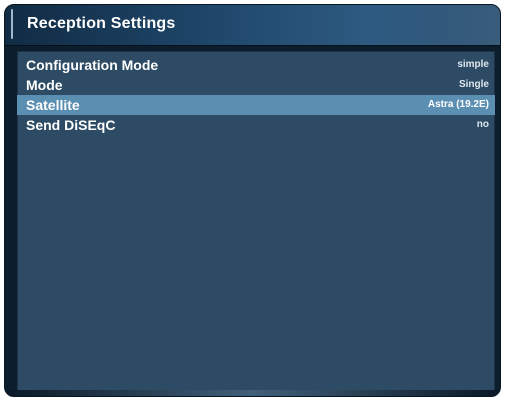 This screenshot has height=403, width=505. I want to click on setting-value: simple, so click(473, 64).